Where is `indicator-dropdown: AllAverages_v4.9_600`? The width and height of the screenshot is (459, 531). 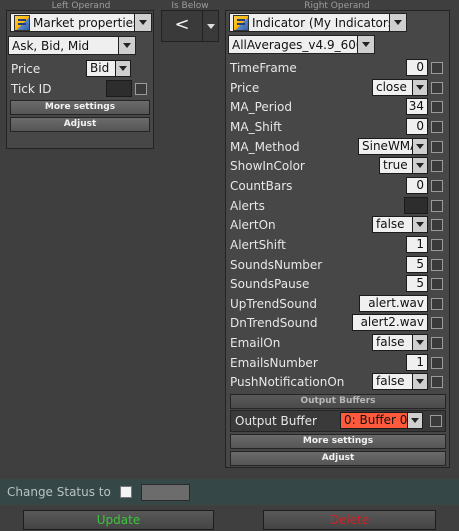 indicator-dropdown: AllAverages_v4.9_600 is located at coordinates (301, 44).